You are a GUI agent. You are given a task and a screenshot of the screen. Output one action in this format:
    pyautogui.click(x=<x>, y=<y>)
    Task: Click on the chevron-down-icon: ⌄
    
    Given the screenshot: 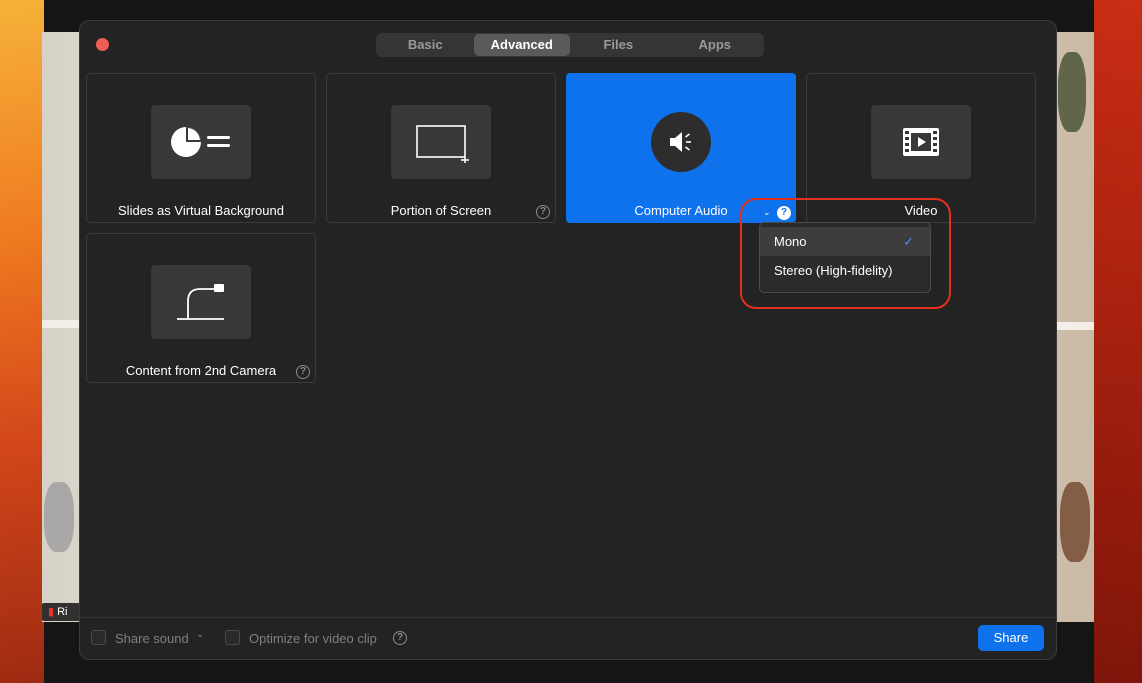 What is the action you would take?
    pyautogui.click(x=200, y=634)
    